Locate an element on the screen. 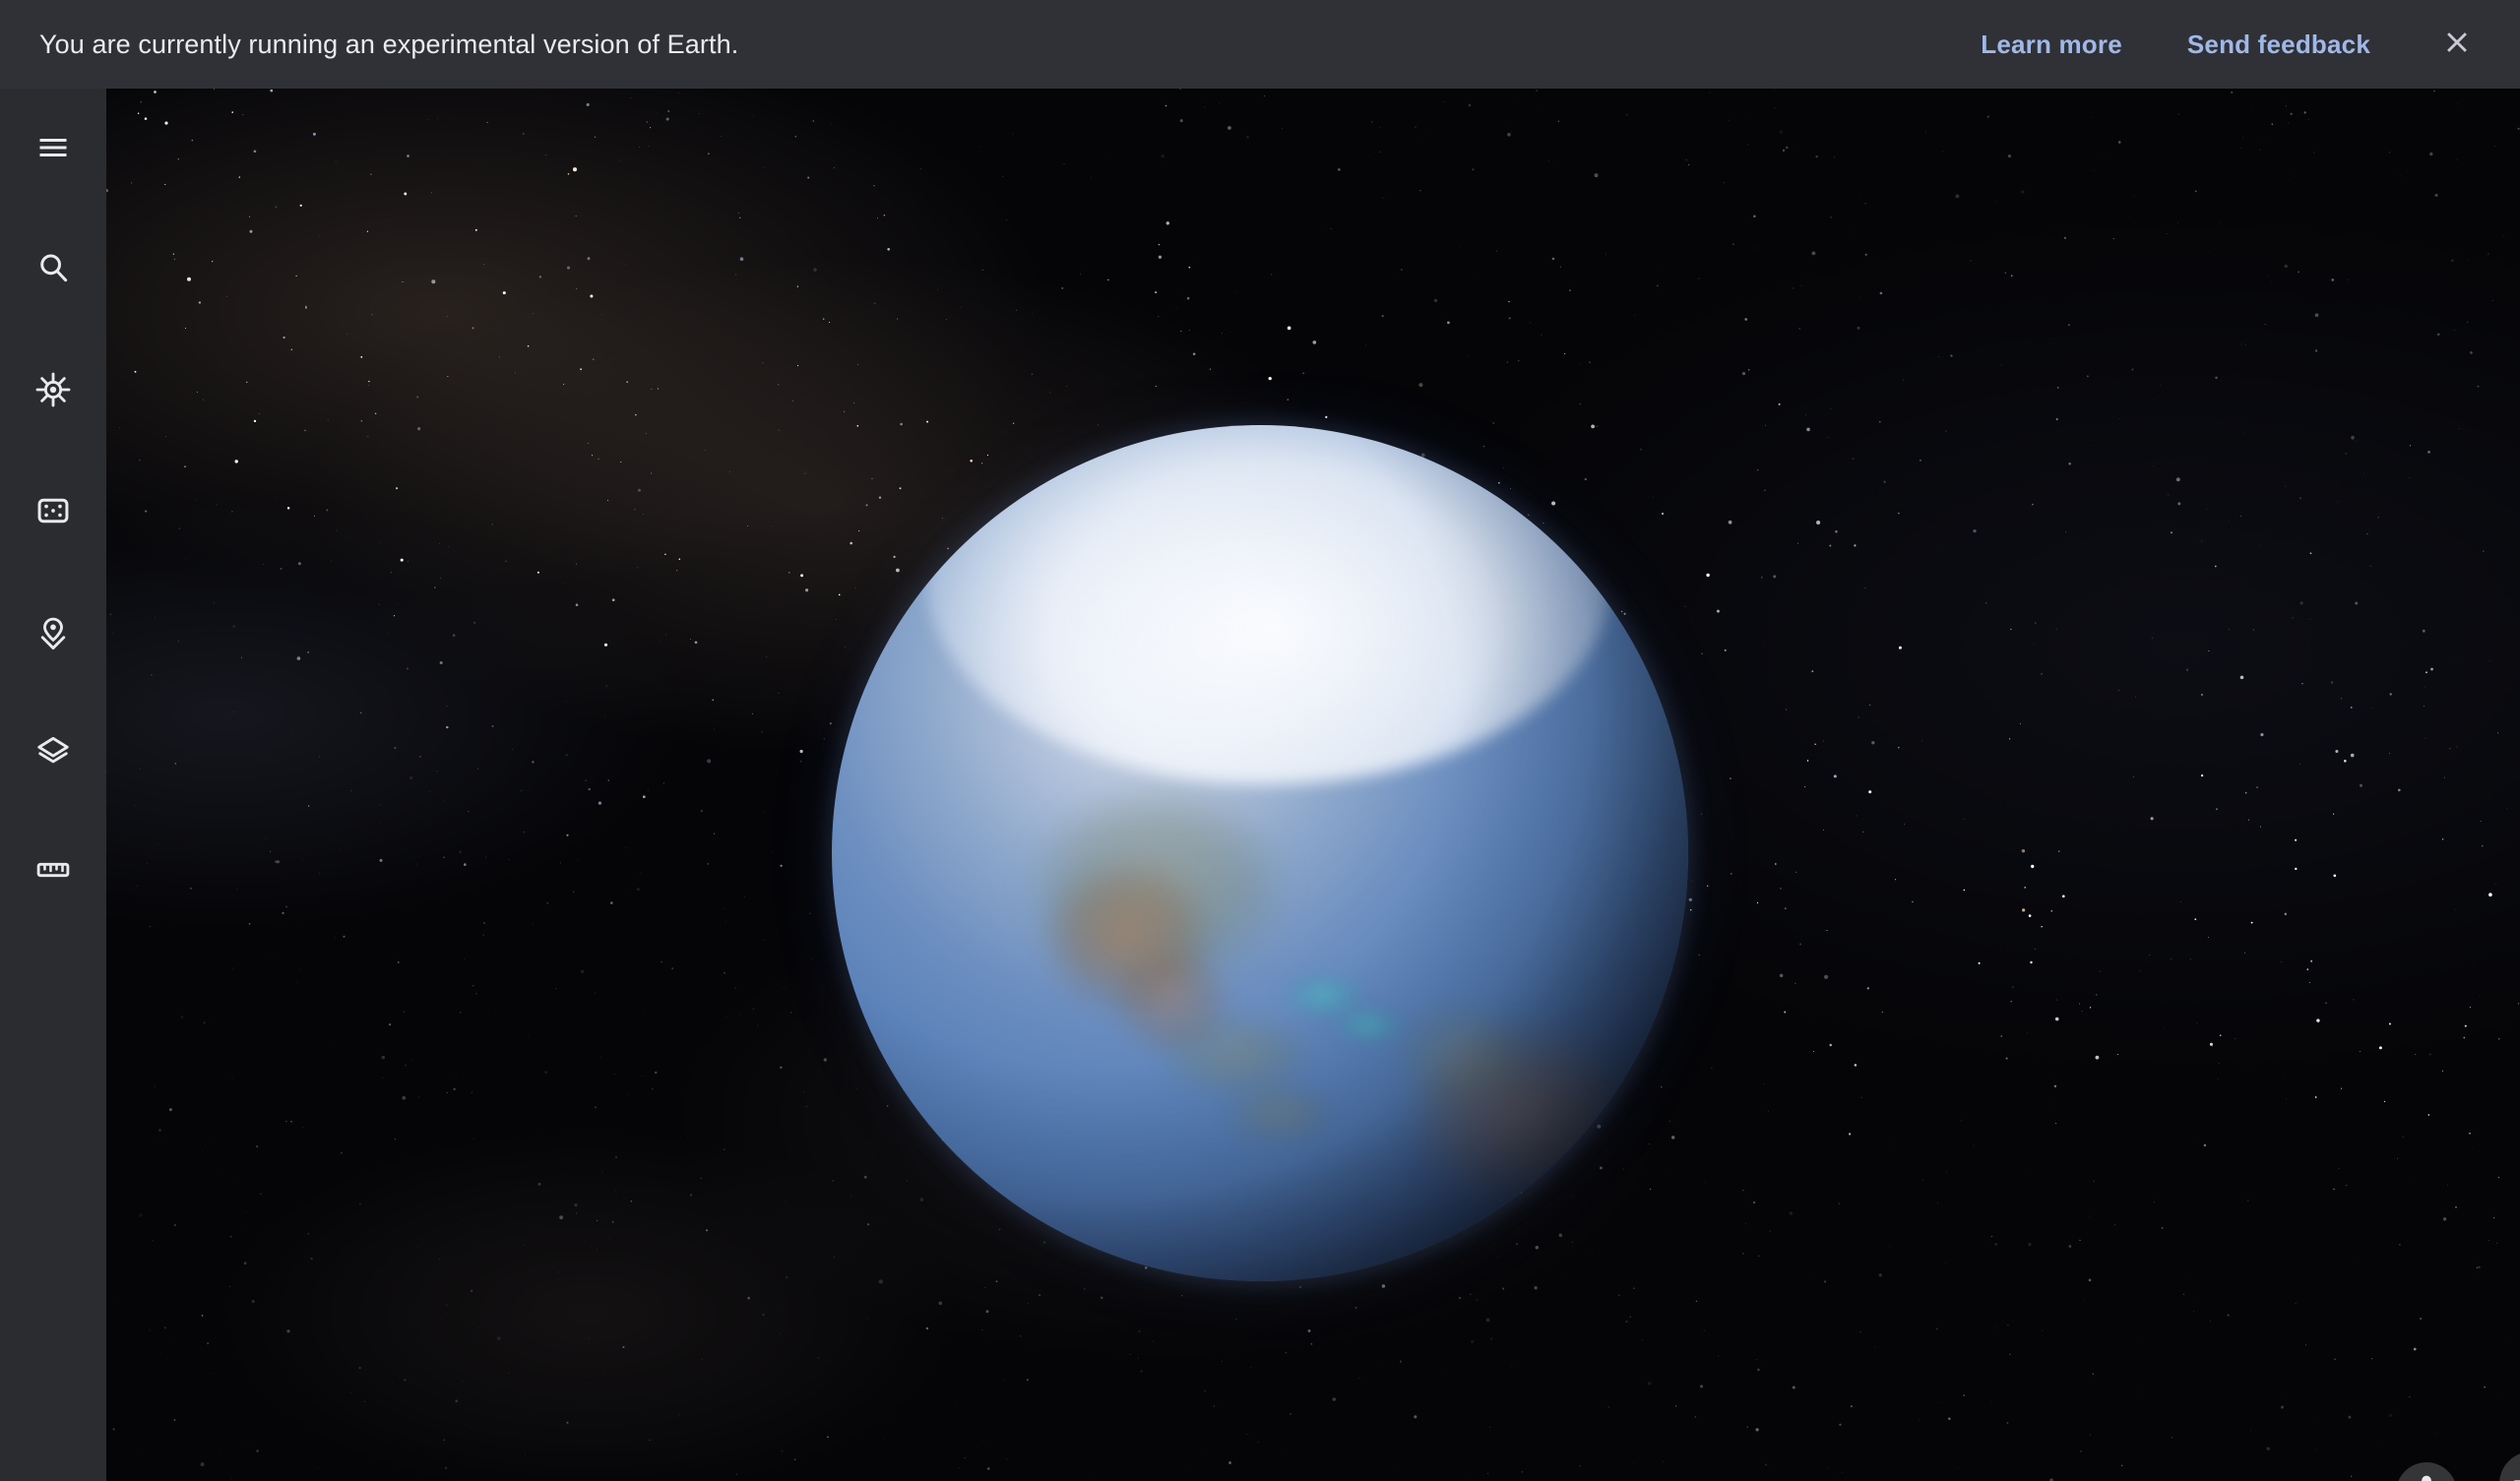  map-pin-bookmark-icon is located at coordinates (53, 633).